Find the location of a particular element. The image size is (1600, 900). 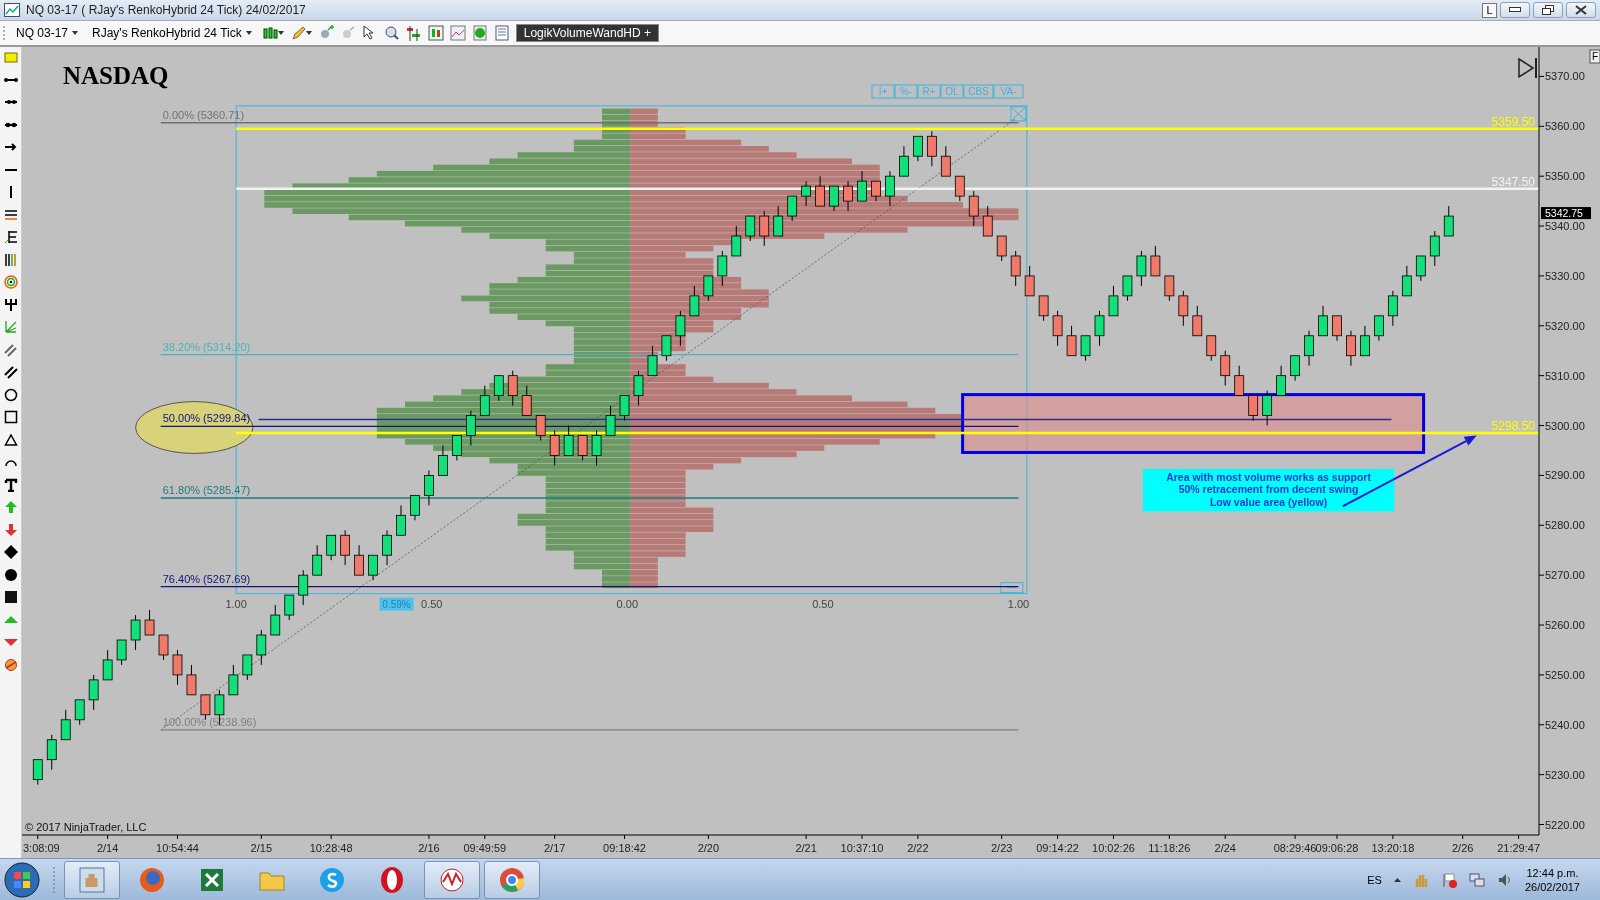

language-indicator: ES is located at coordinates (1374, 879).